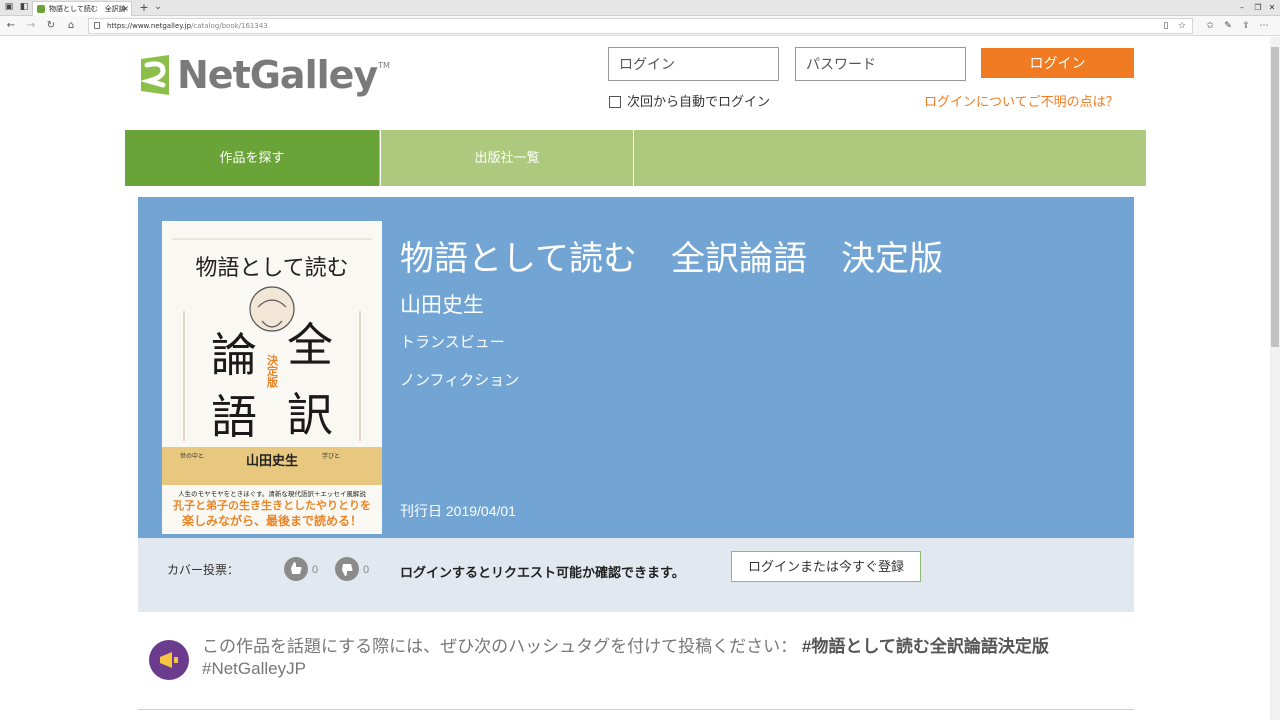 This screenshot has width=1280, height=720. Describe the element at coordinates (331, 456) in the screenshot. I see `cover-side-right: 学びと` at that location.